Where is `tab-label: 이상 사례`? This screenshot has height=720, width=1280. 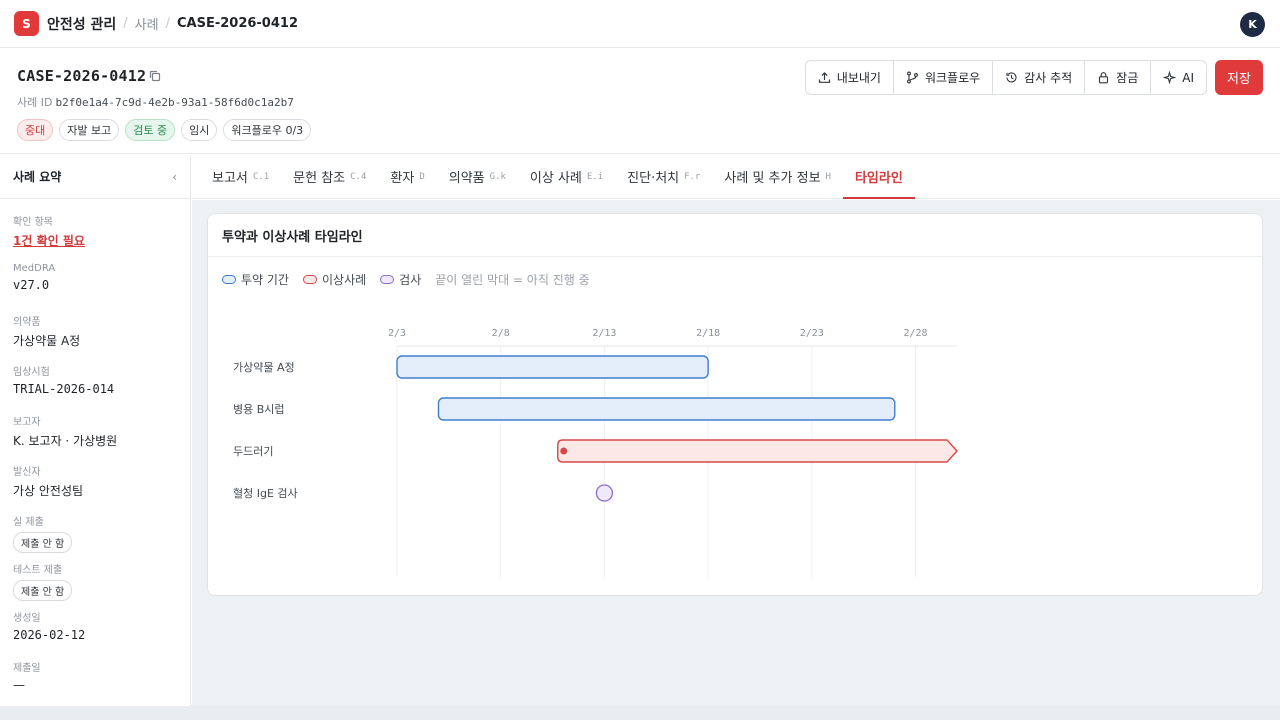 tab-label: 이상 사례 is located at coordinates (555, 178).